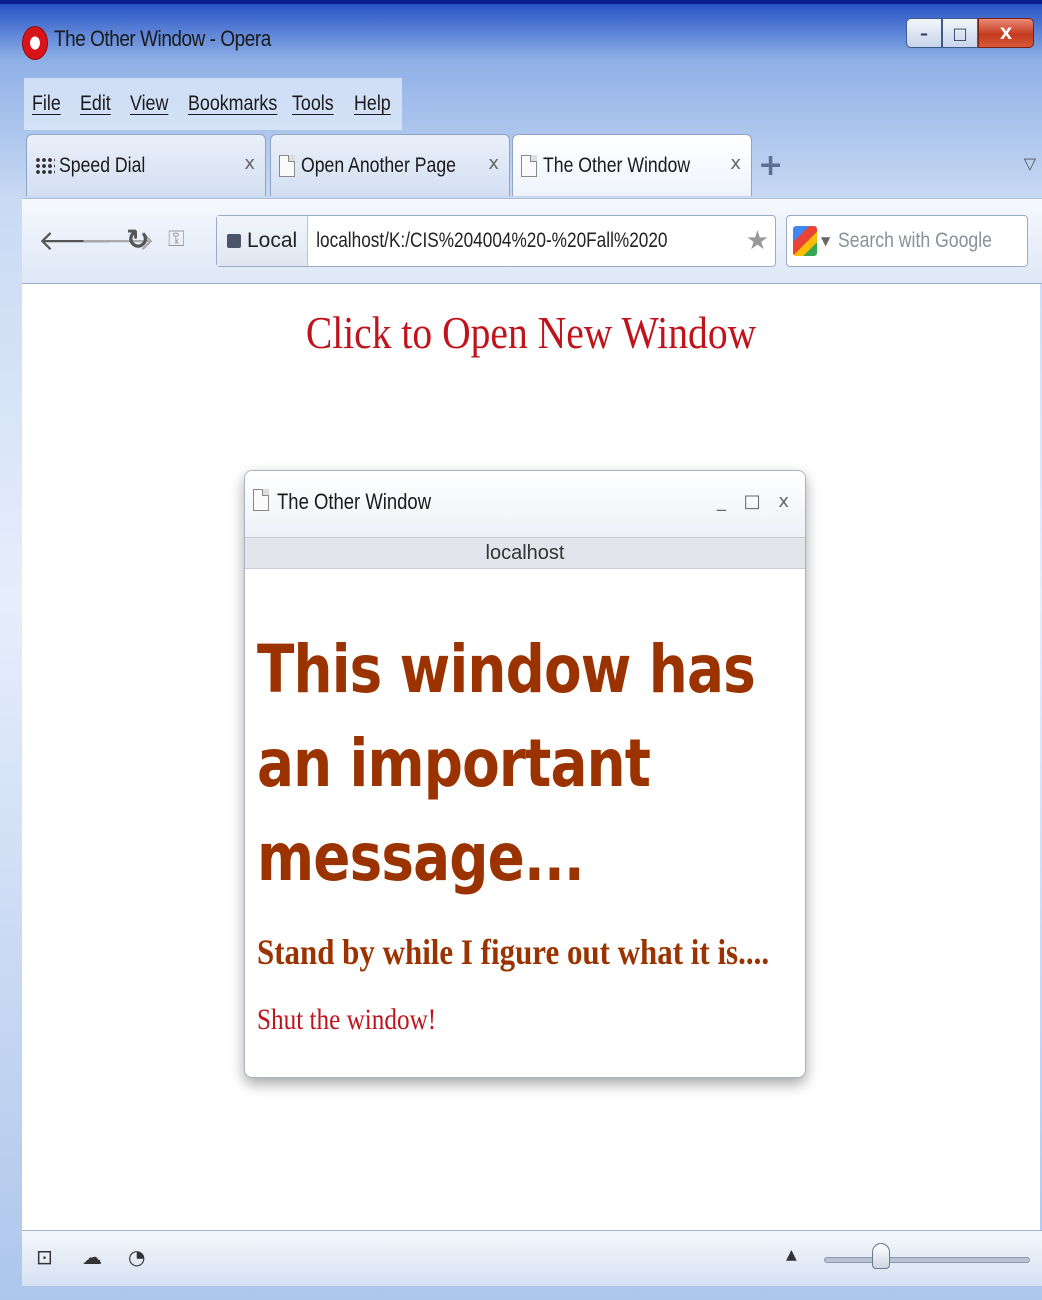 This screenshot has width=1042, height=1300. What do you see at coordinates (46, 104) in the screenshot?
I see `menu-file: File` at bounding box center [46, 104].